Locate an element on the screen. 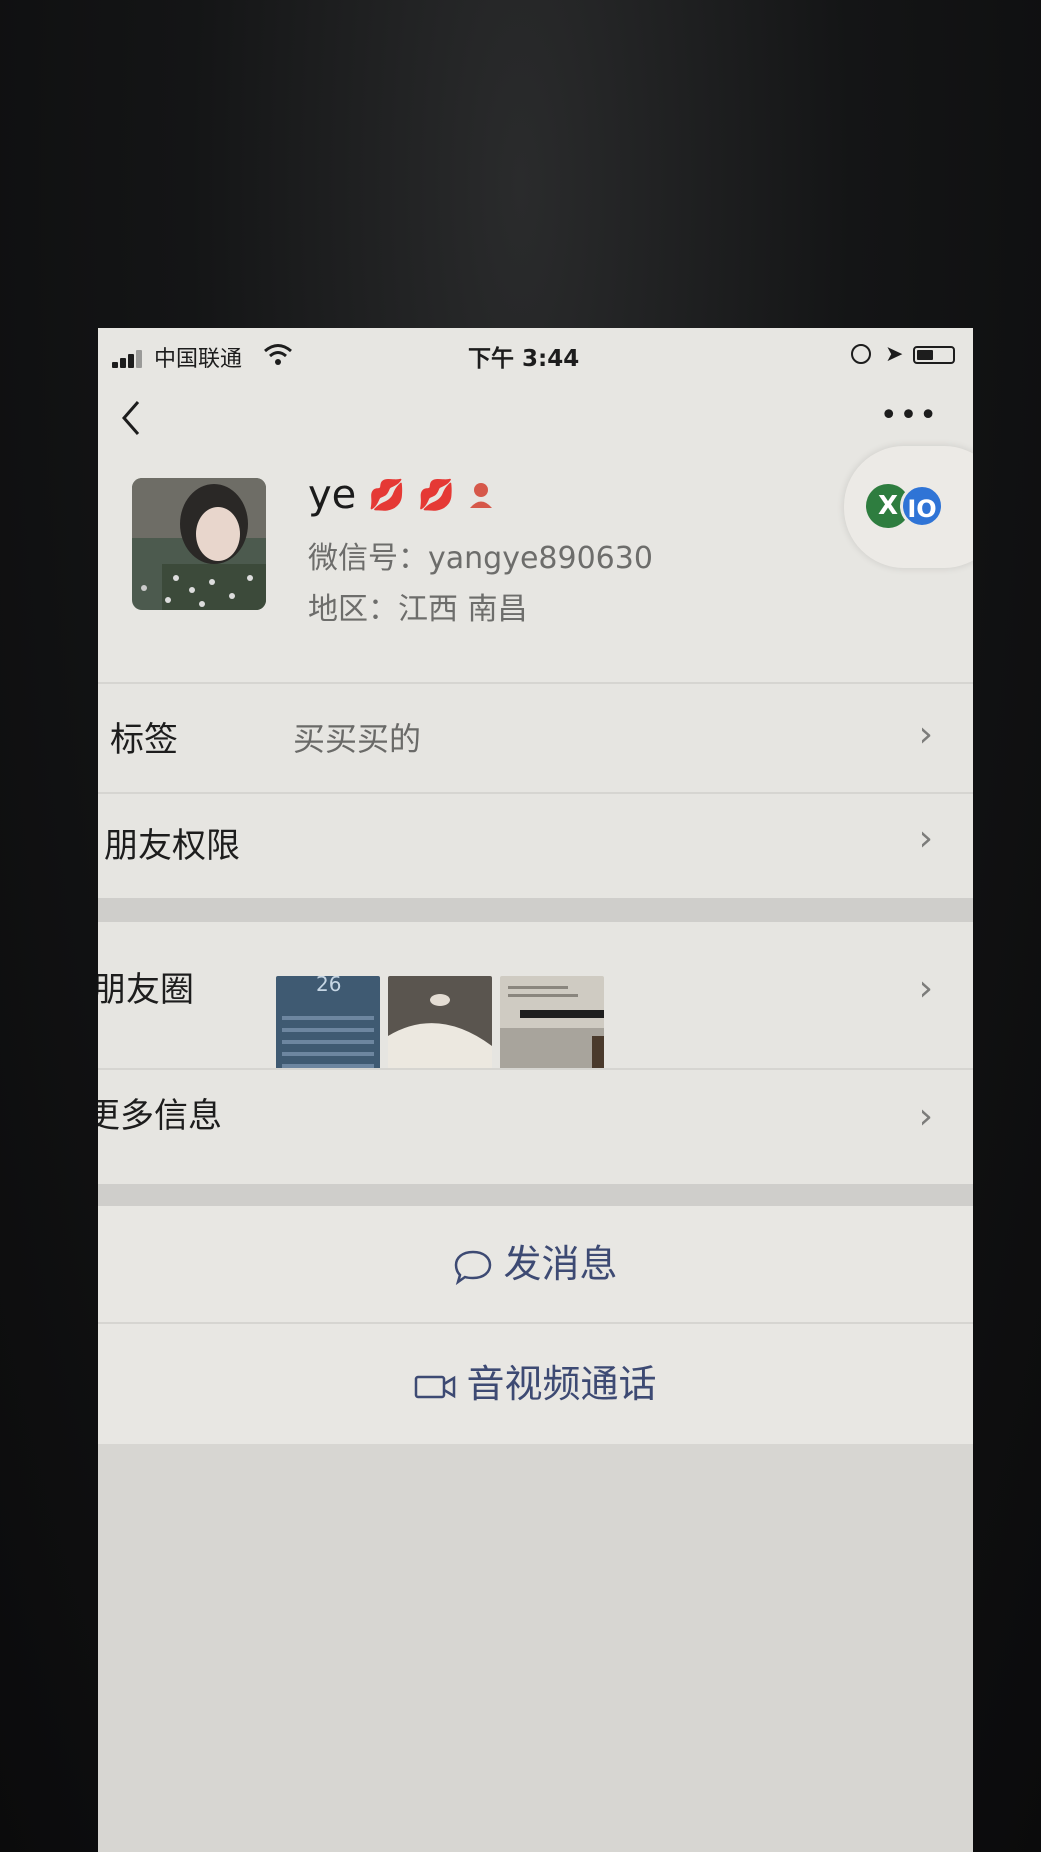 The height and width of the screenshot is (1852, 1041). status-icons: ➤ is located at coordinates (906, 356).